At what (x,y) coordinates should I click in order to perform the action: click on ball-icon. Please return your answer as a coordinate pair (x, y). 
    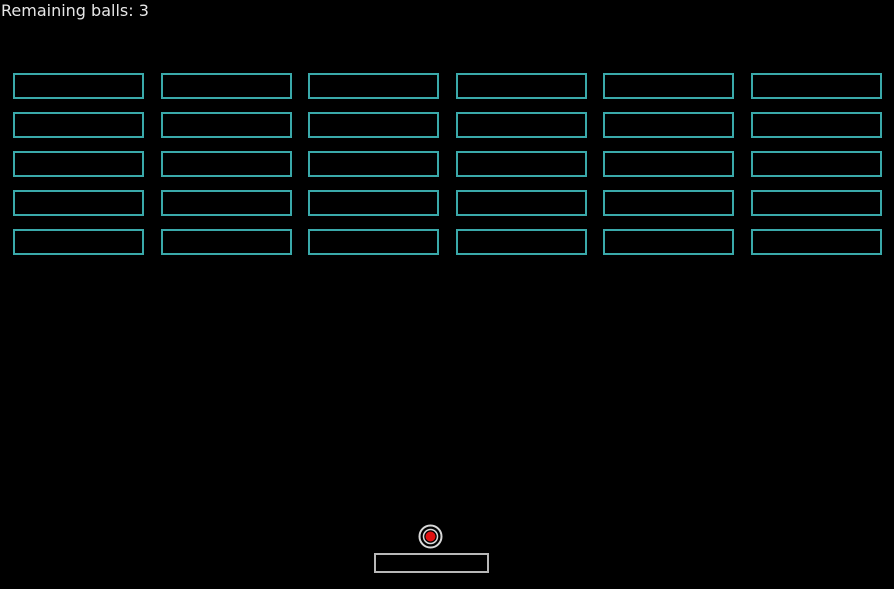
    Looking at the image, I should click on (430, 536).